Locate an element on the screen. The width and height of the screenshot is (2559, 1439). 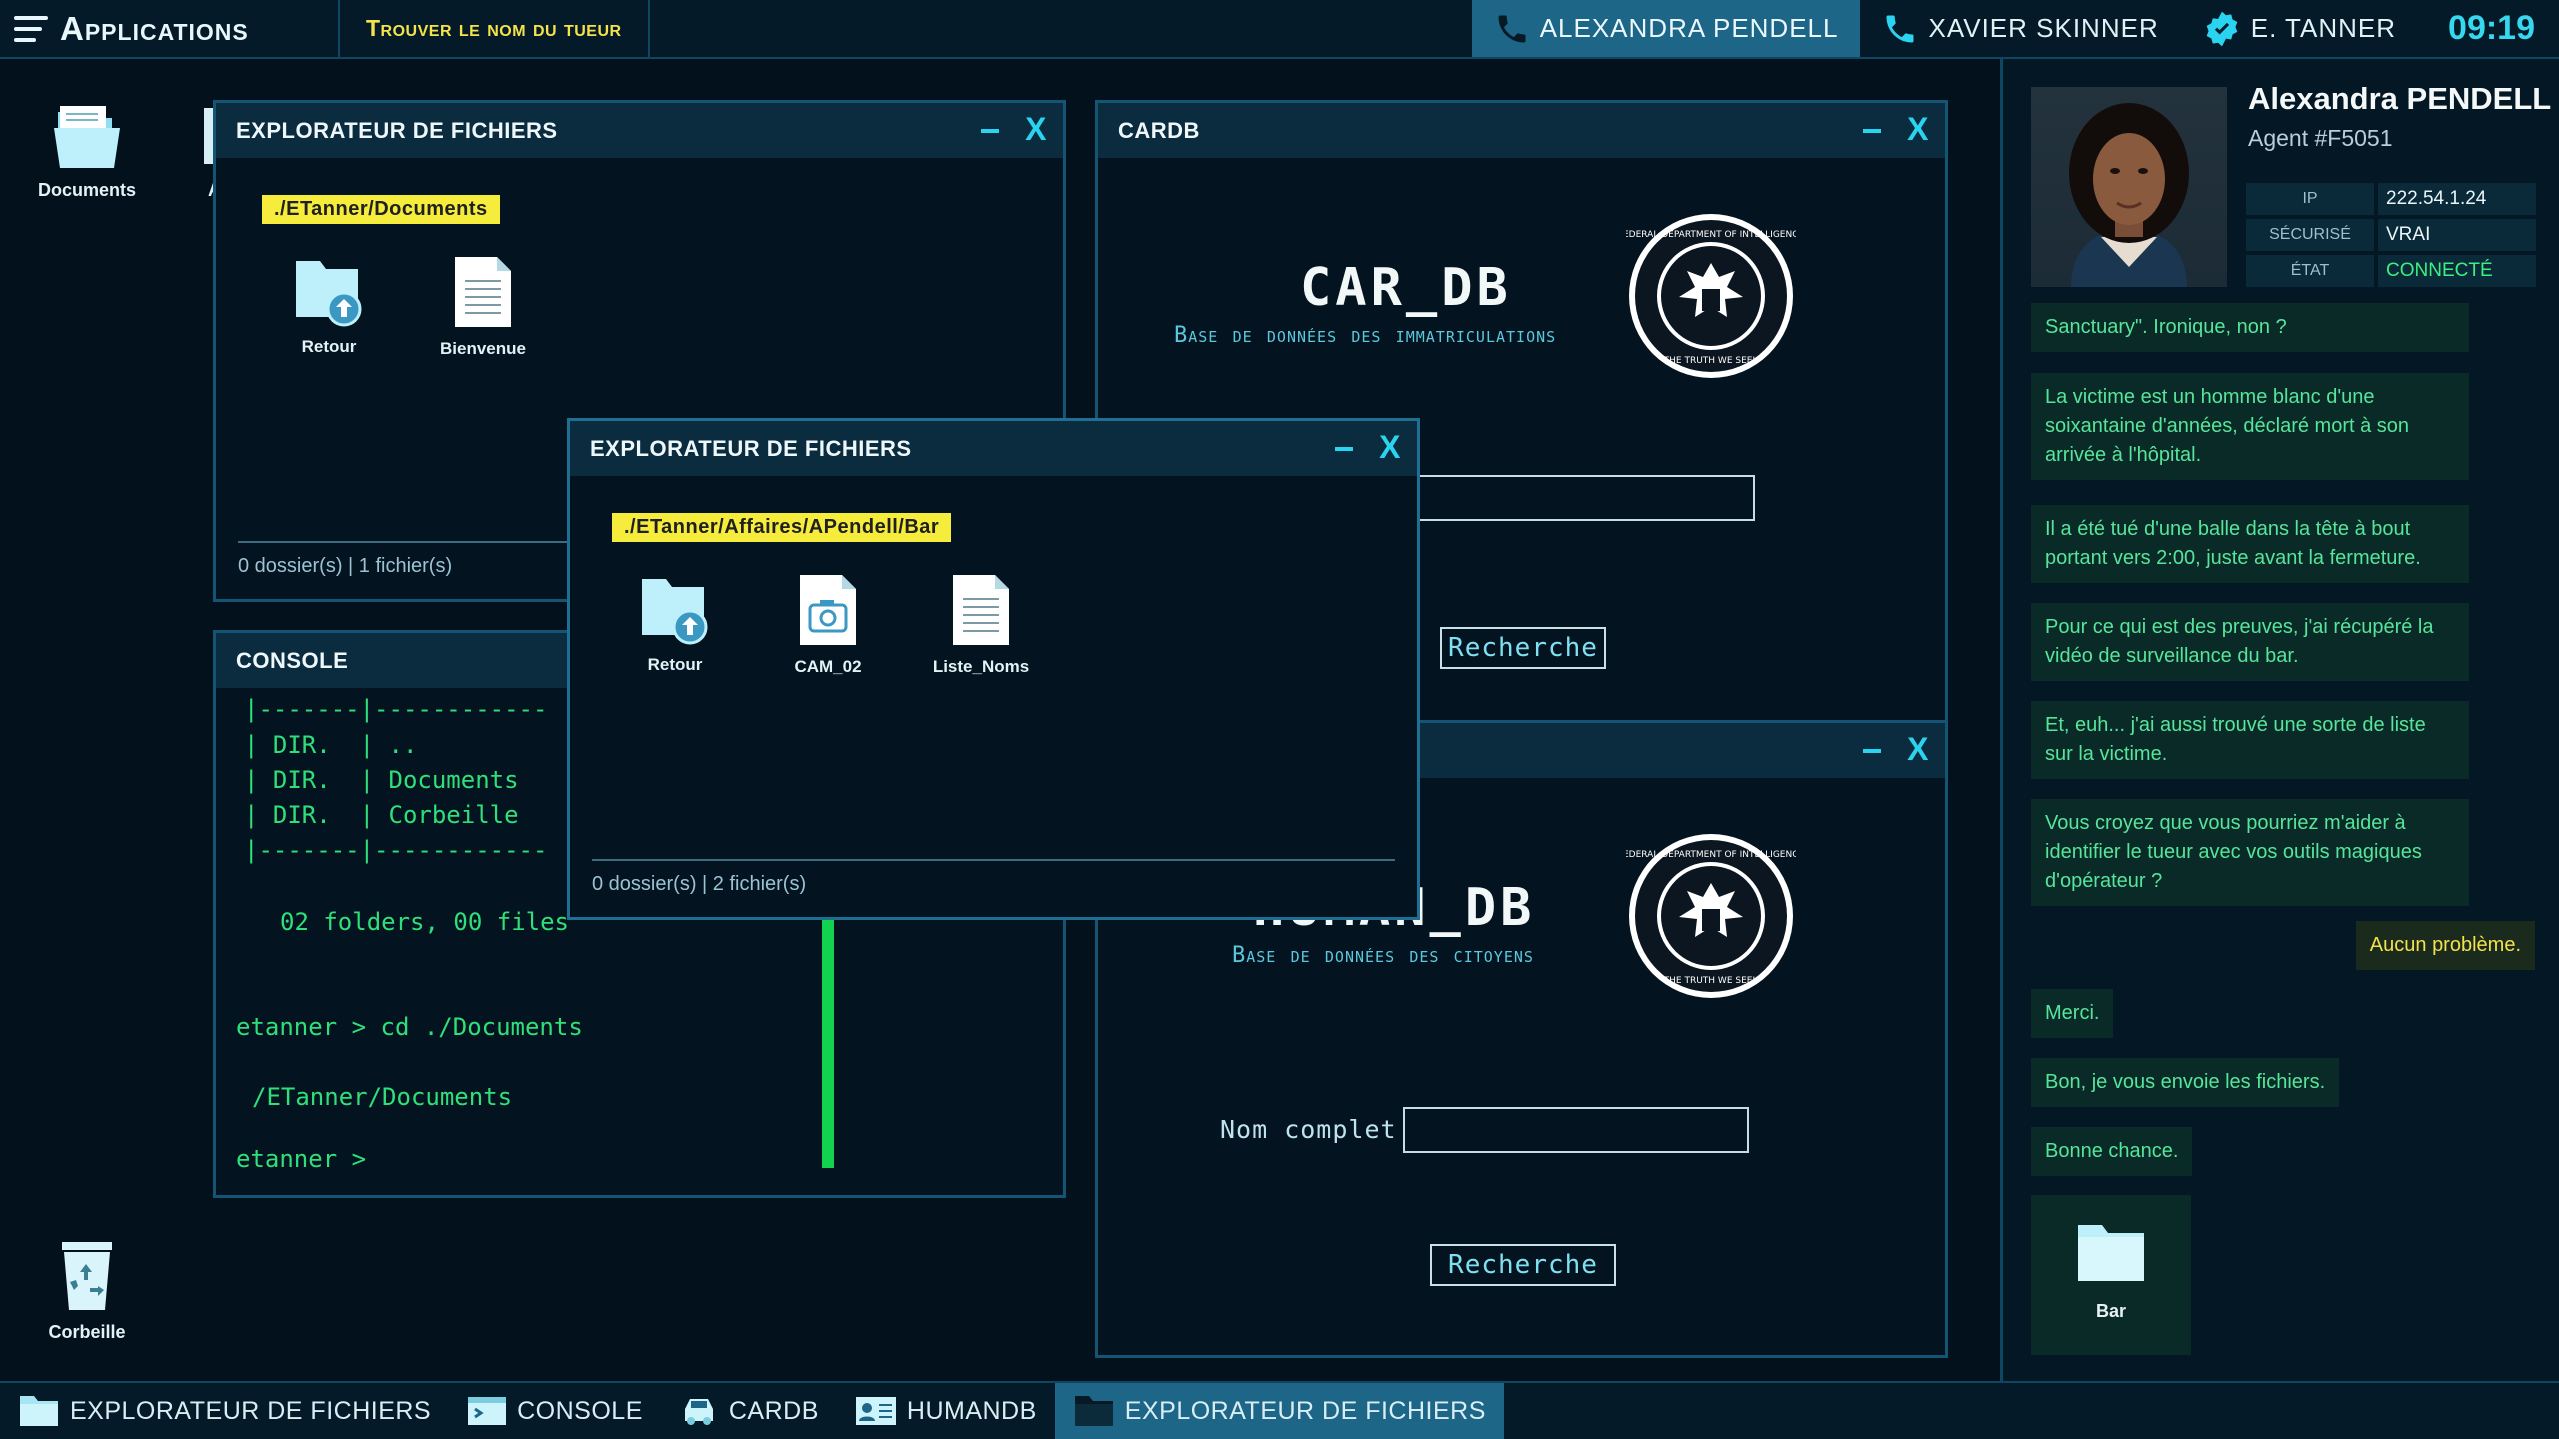
contact-name: ALEXANDRA PENDELL is located at coordinates (1689, 28).